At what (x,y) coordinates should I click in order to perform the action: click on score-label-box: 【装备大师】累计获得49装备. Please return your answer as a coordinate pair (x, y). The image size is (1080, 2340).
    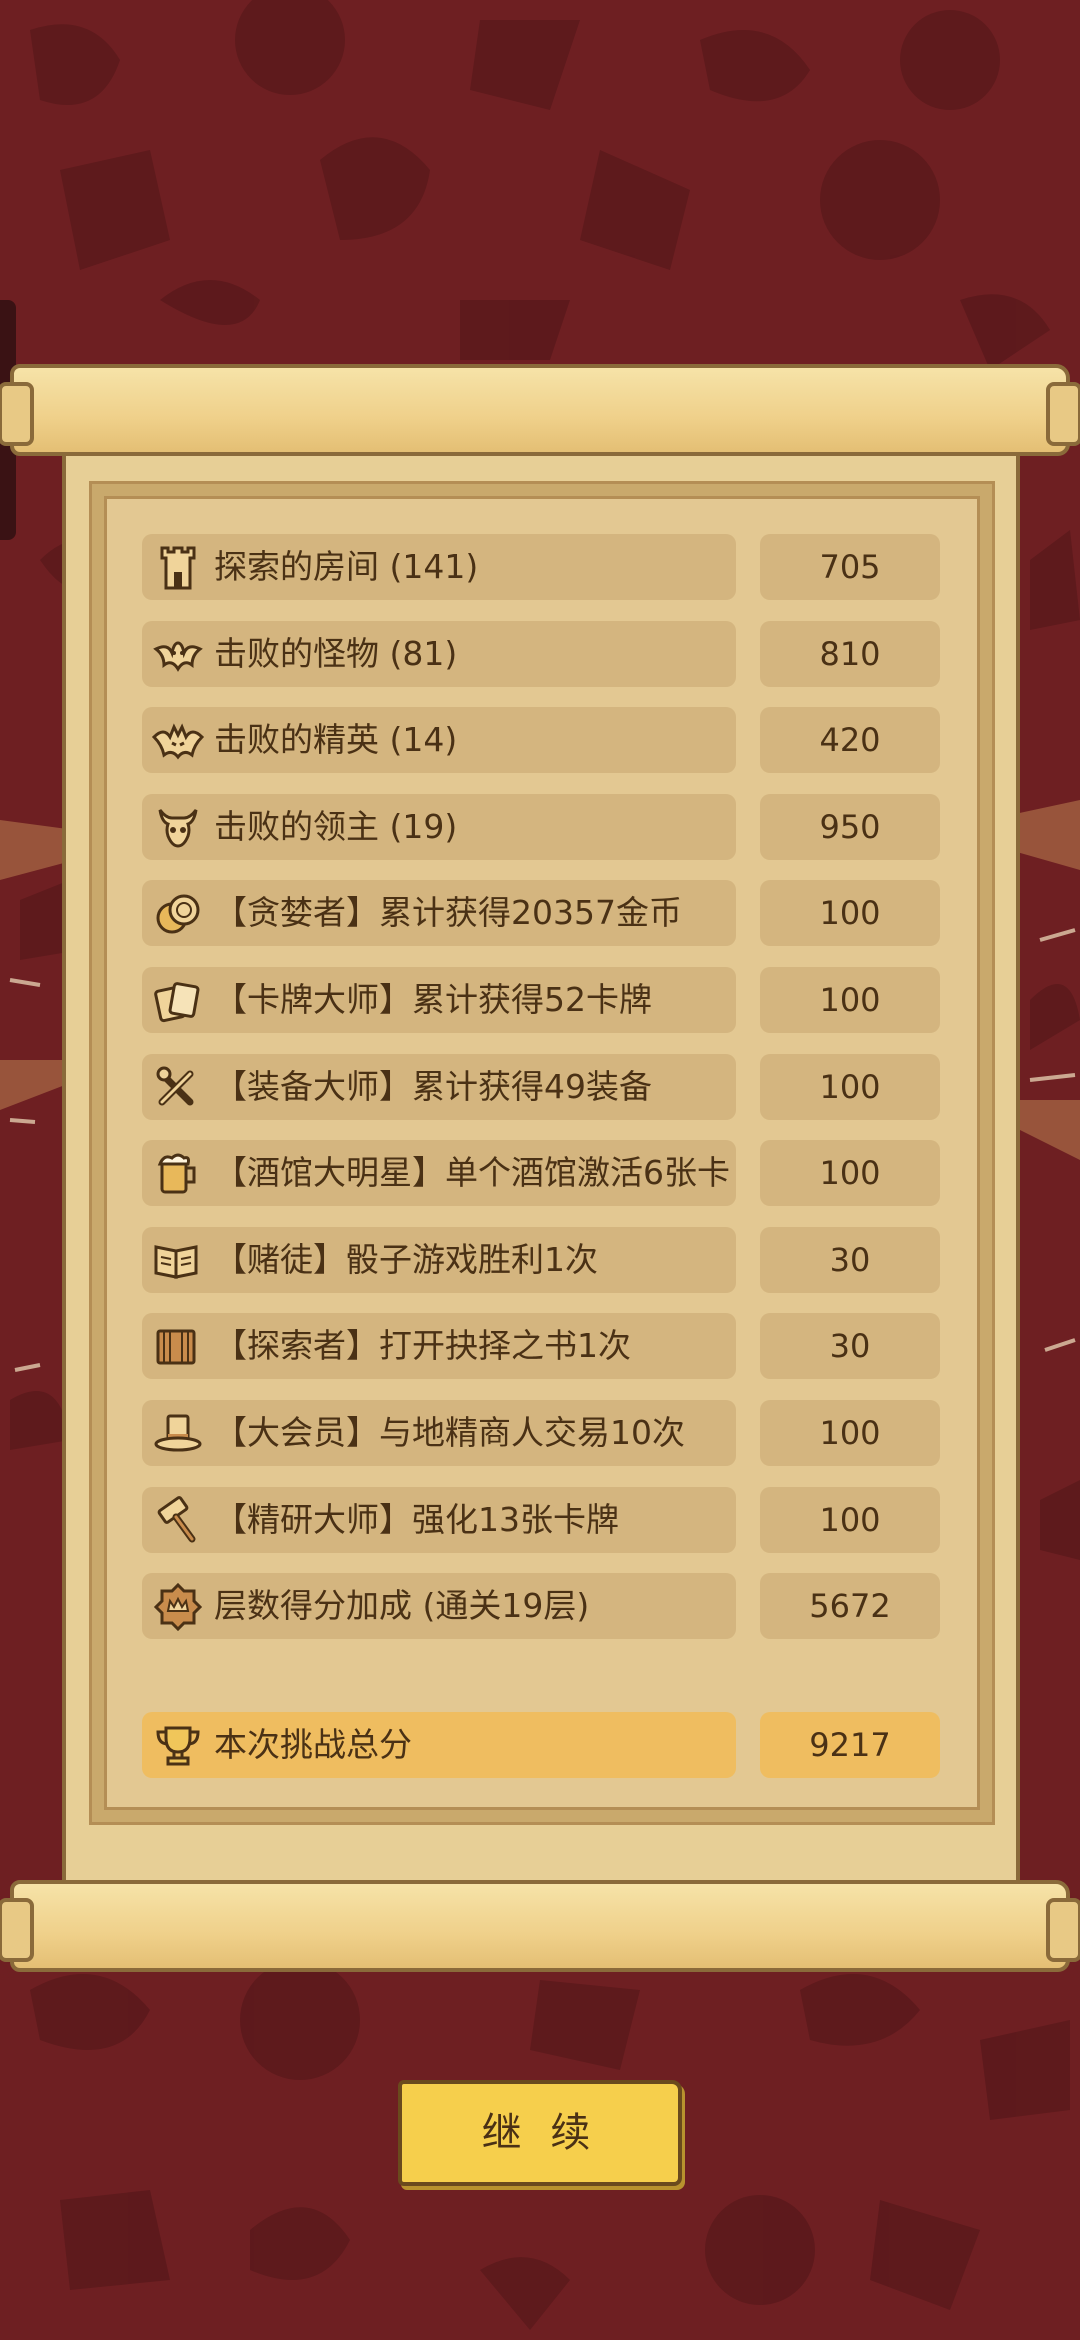
    Looking at the image, I should click on (439, 1087).